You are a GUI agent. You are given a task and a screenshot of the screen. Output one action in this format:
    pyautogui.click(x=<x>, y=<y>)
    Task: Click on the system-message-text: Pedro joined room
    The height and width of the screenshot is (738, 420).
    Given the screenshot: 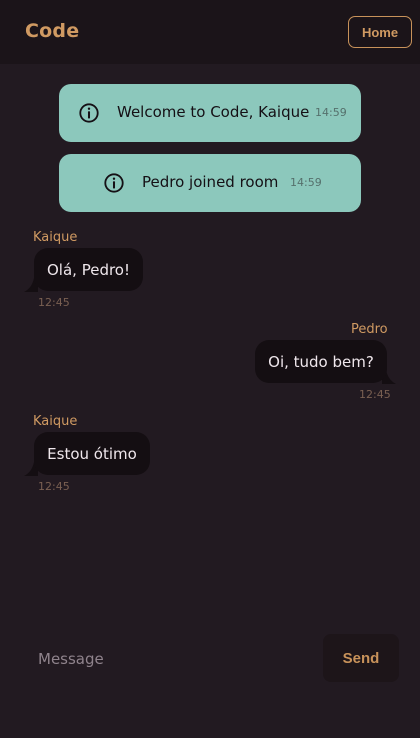 What is the action you would take?
    pyautogui.click(x=210, y=182)
    